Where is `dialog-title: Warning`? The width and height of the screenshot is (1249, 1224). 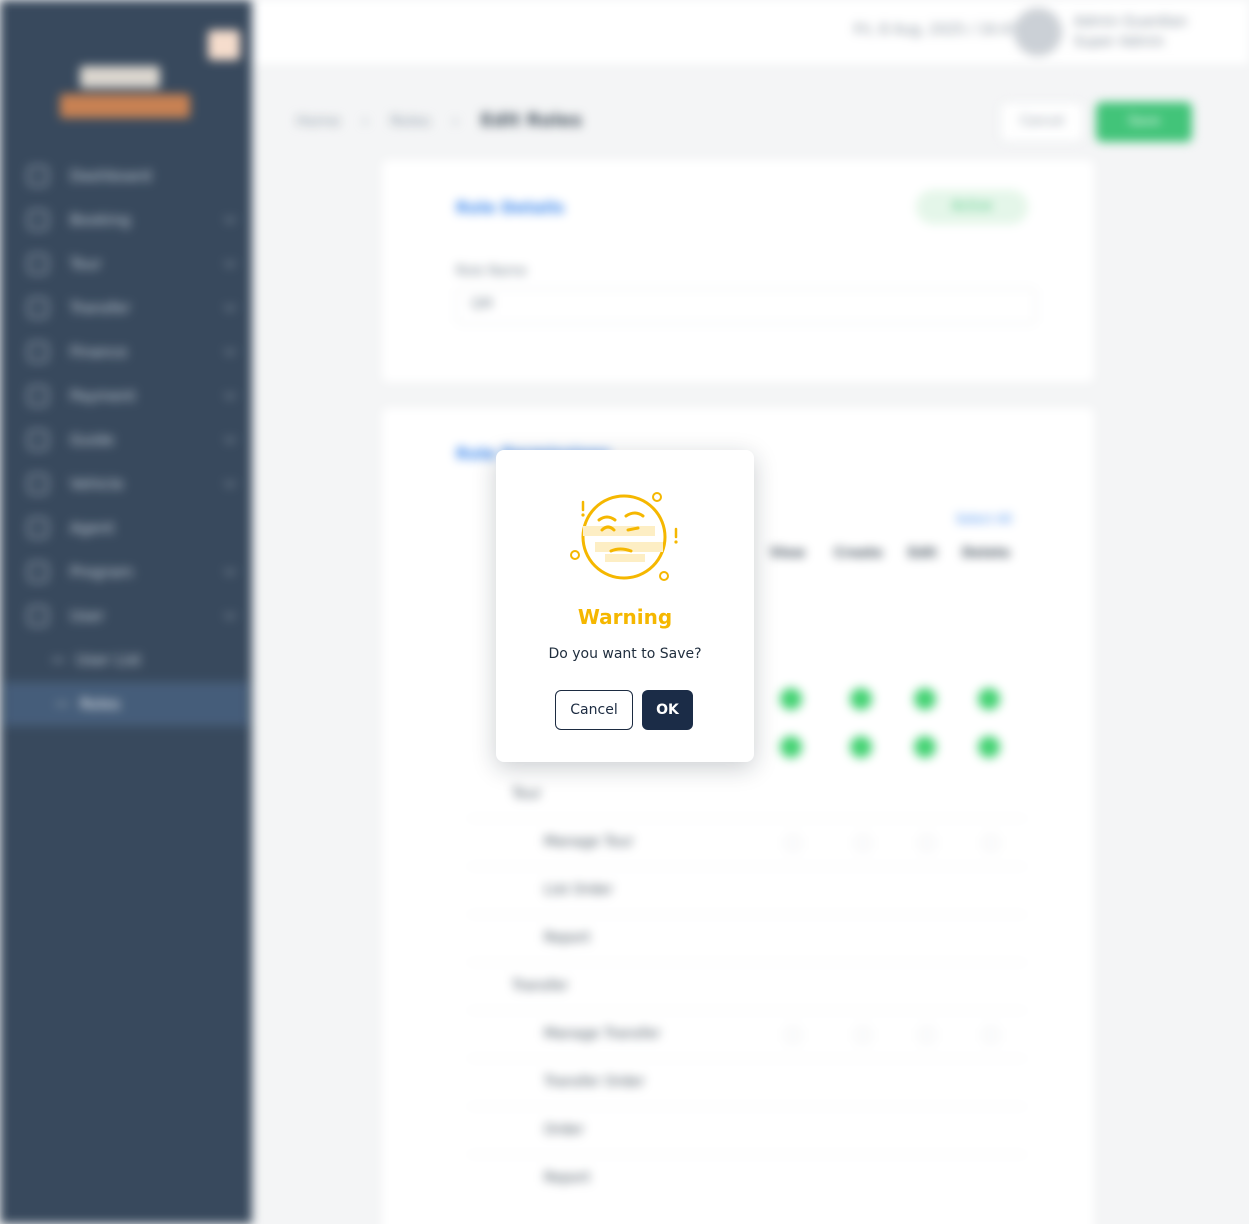 dialog-title: Warning is located at coordinates (625, 617).